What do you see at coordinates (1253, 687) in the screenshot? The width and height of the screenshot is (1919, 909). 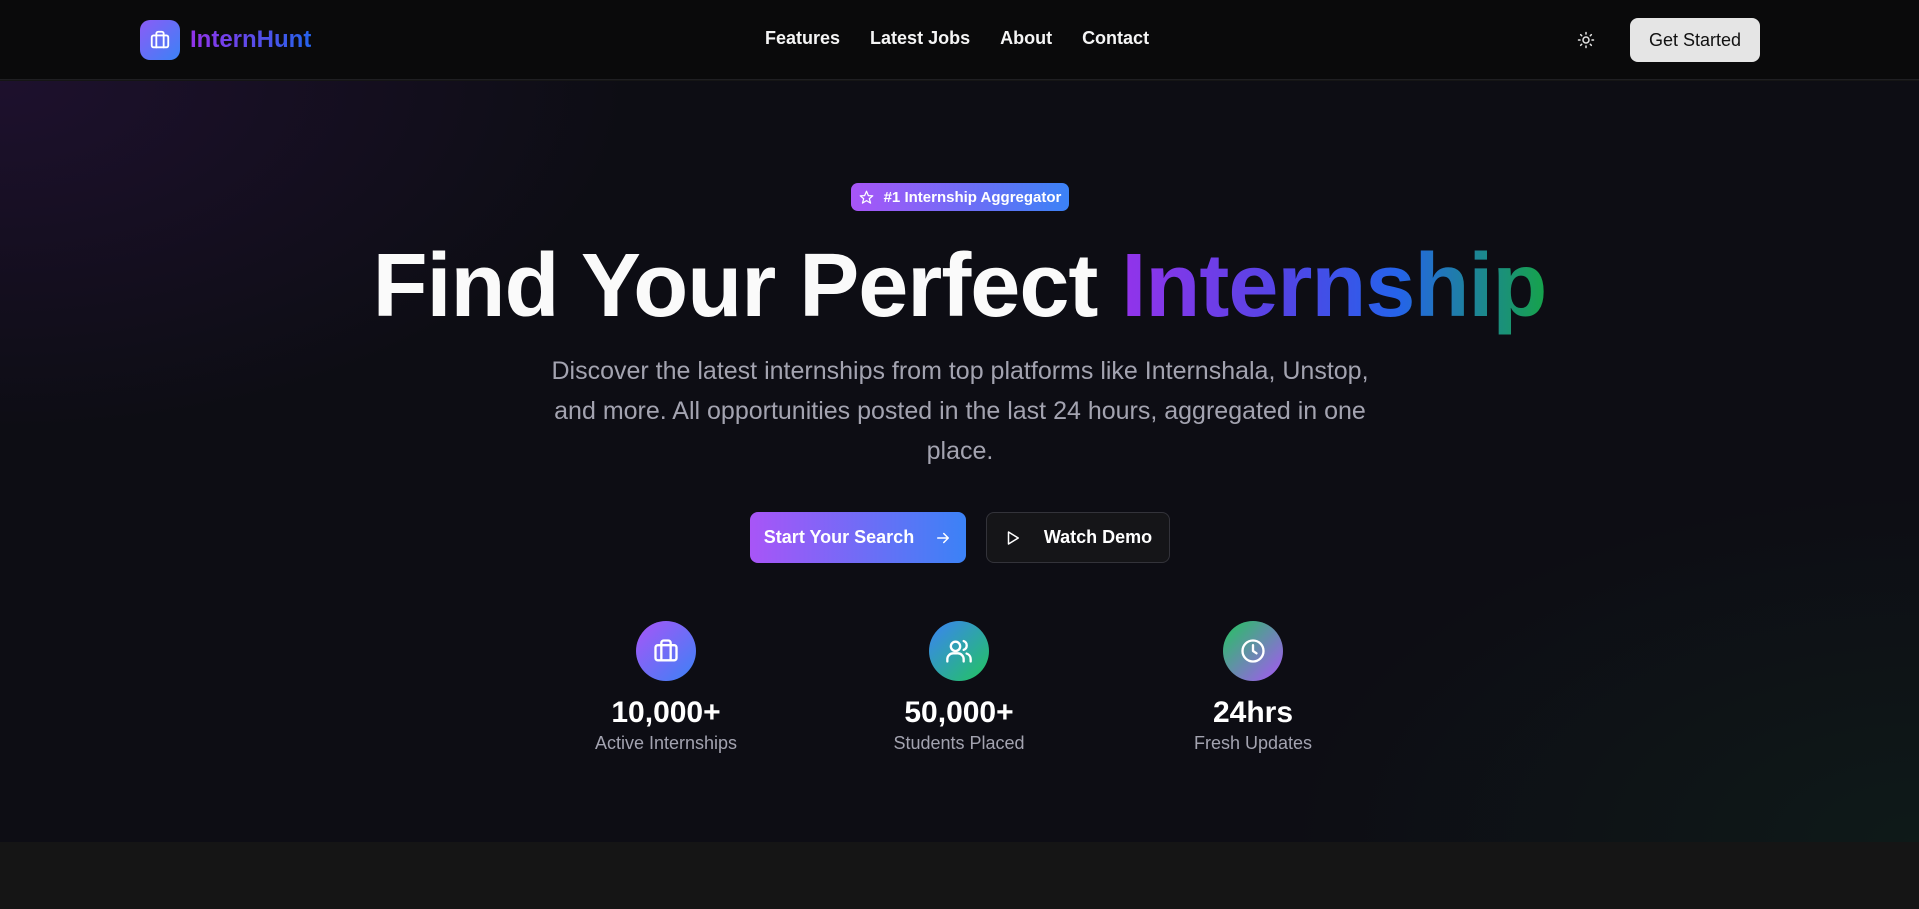 I see `stat-fresh-updates: 24hrs Fresh Updates` at bounding box center [1253, 687].